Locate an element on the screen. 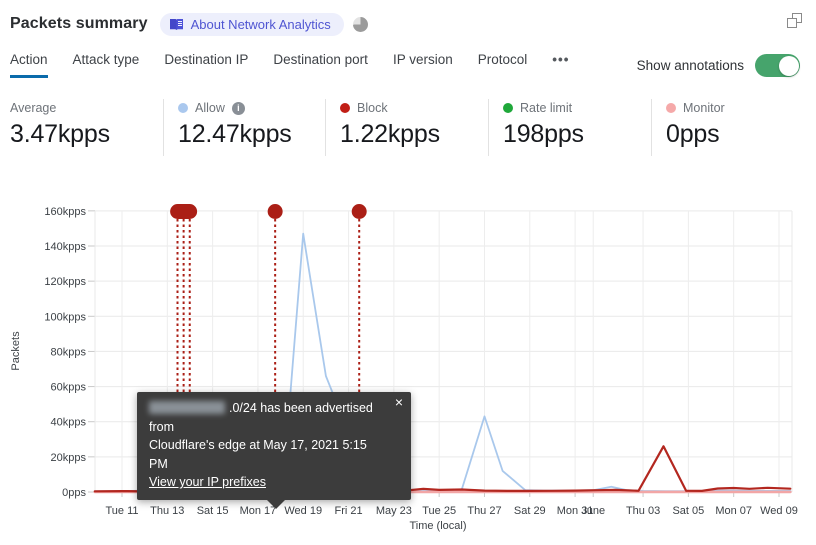 The width and height of the screenshot is (816, 545). y-axis-title: Packets is located at coordinates (16, 351).